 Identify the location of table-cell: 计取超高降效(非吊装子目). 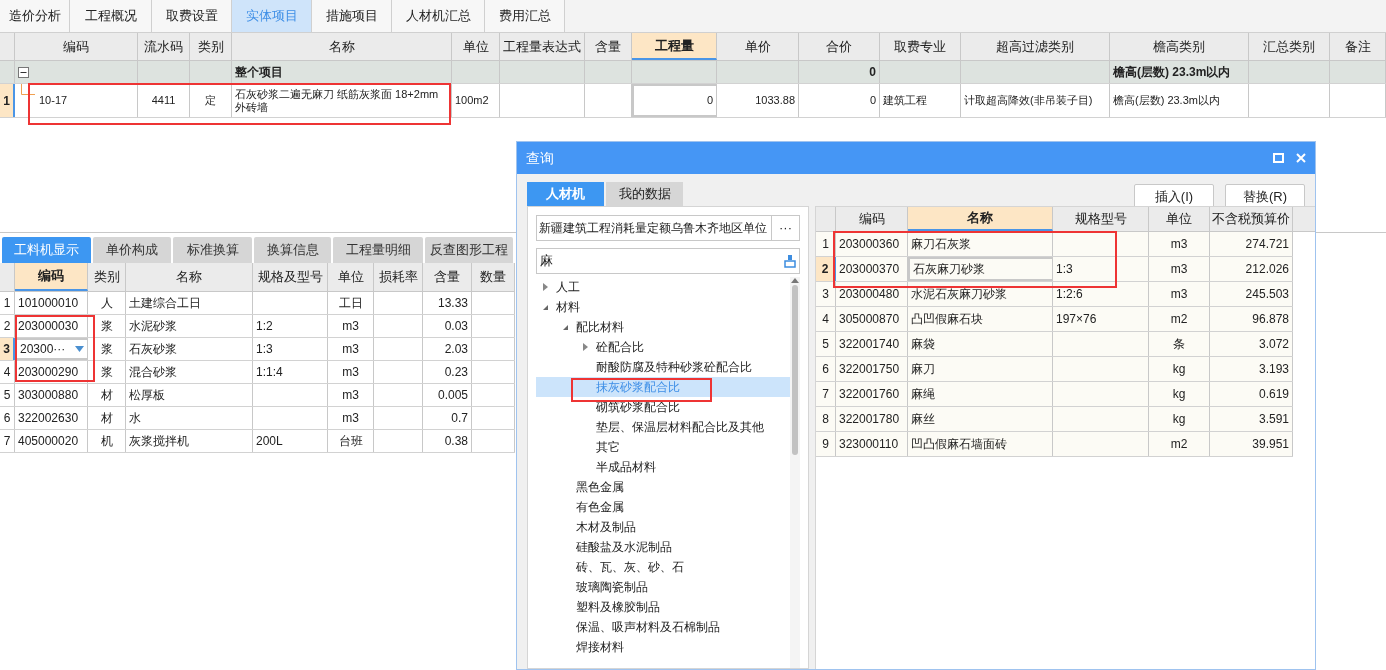
(1028, 100).